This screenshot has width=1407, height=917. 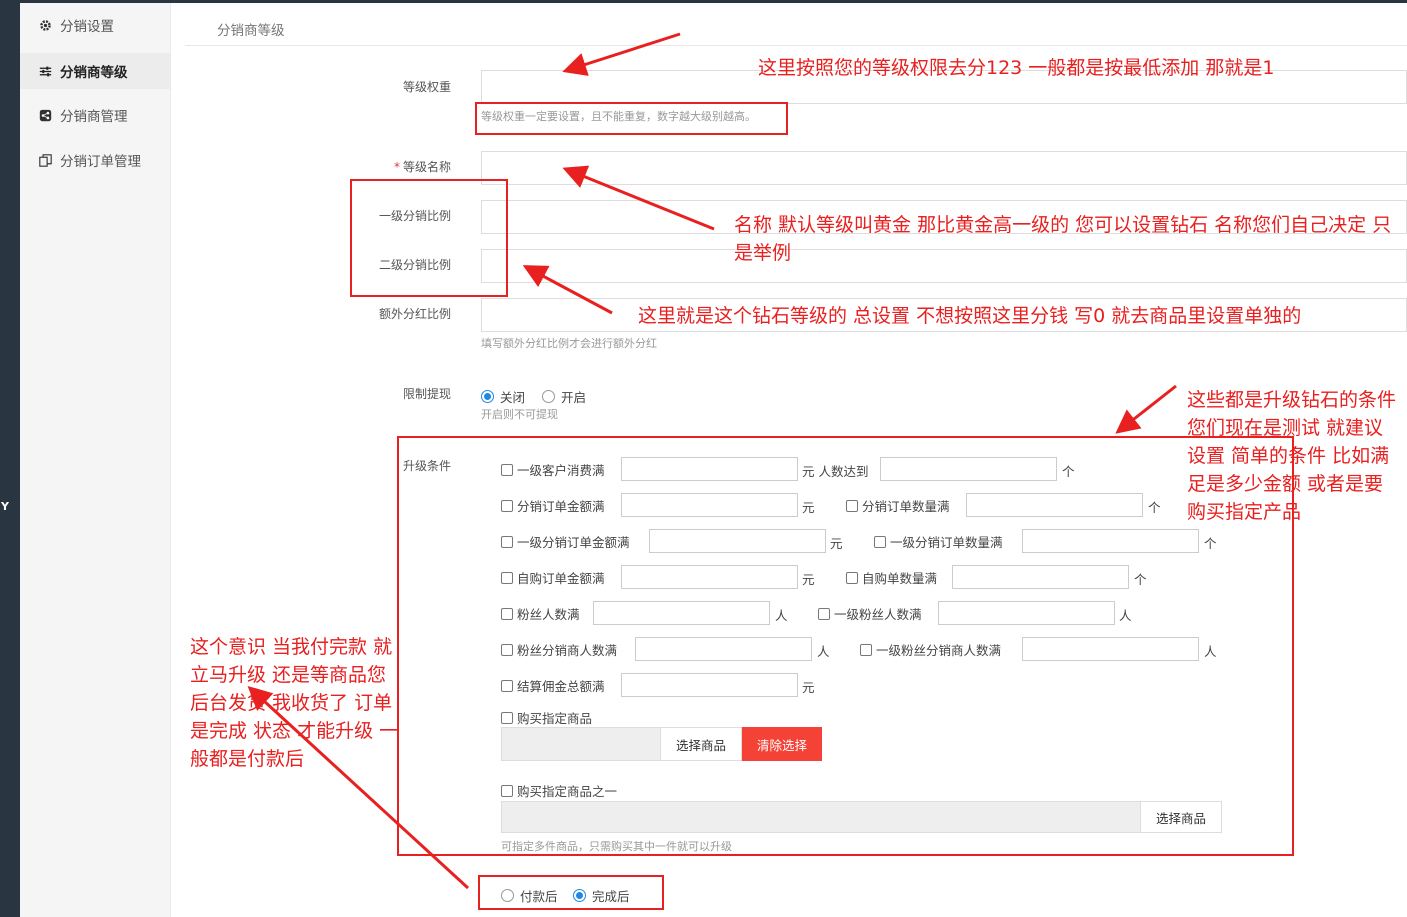 I want to click on annotation-box-ratios, so click(x=429, y=238).